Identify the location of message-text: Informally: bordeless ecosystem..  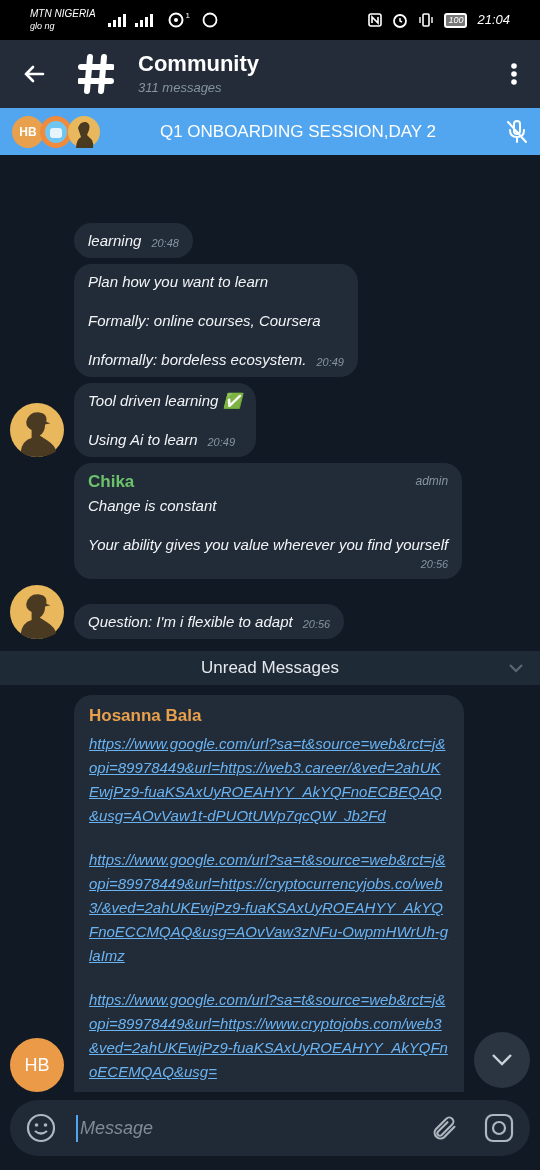
(197, 359).